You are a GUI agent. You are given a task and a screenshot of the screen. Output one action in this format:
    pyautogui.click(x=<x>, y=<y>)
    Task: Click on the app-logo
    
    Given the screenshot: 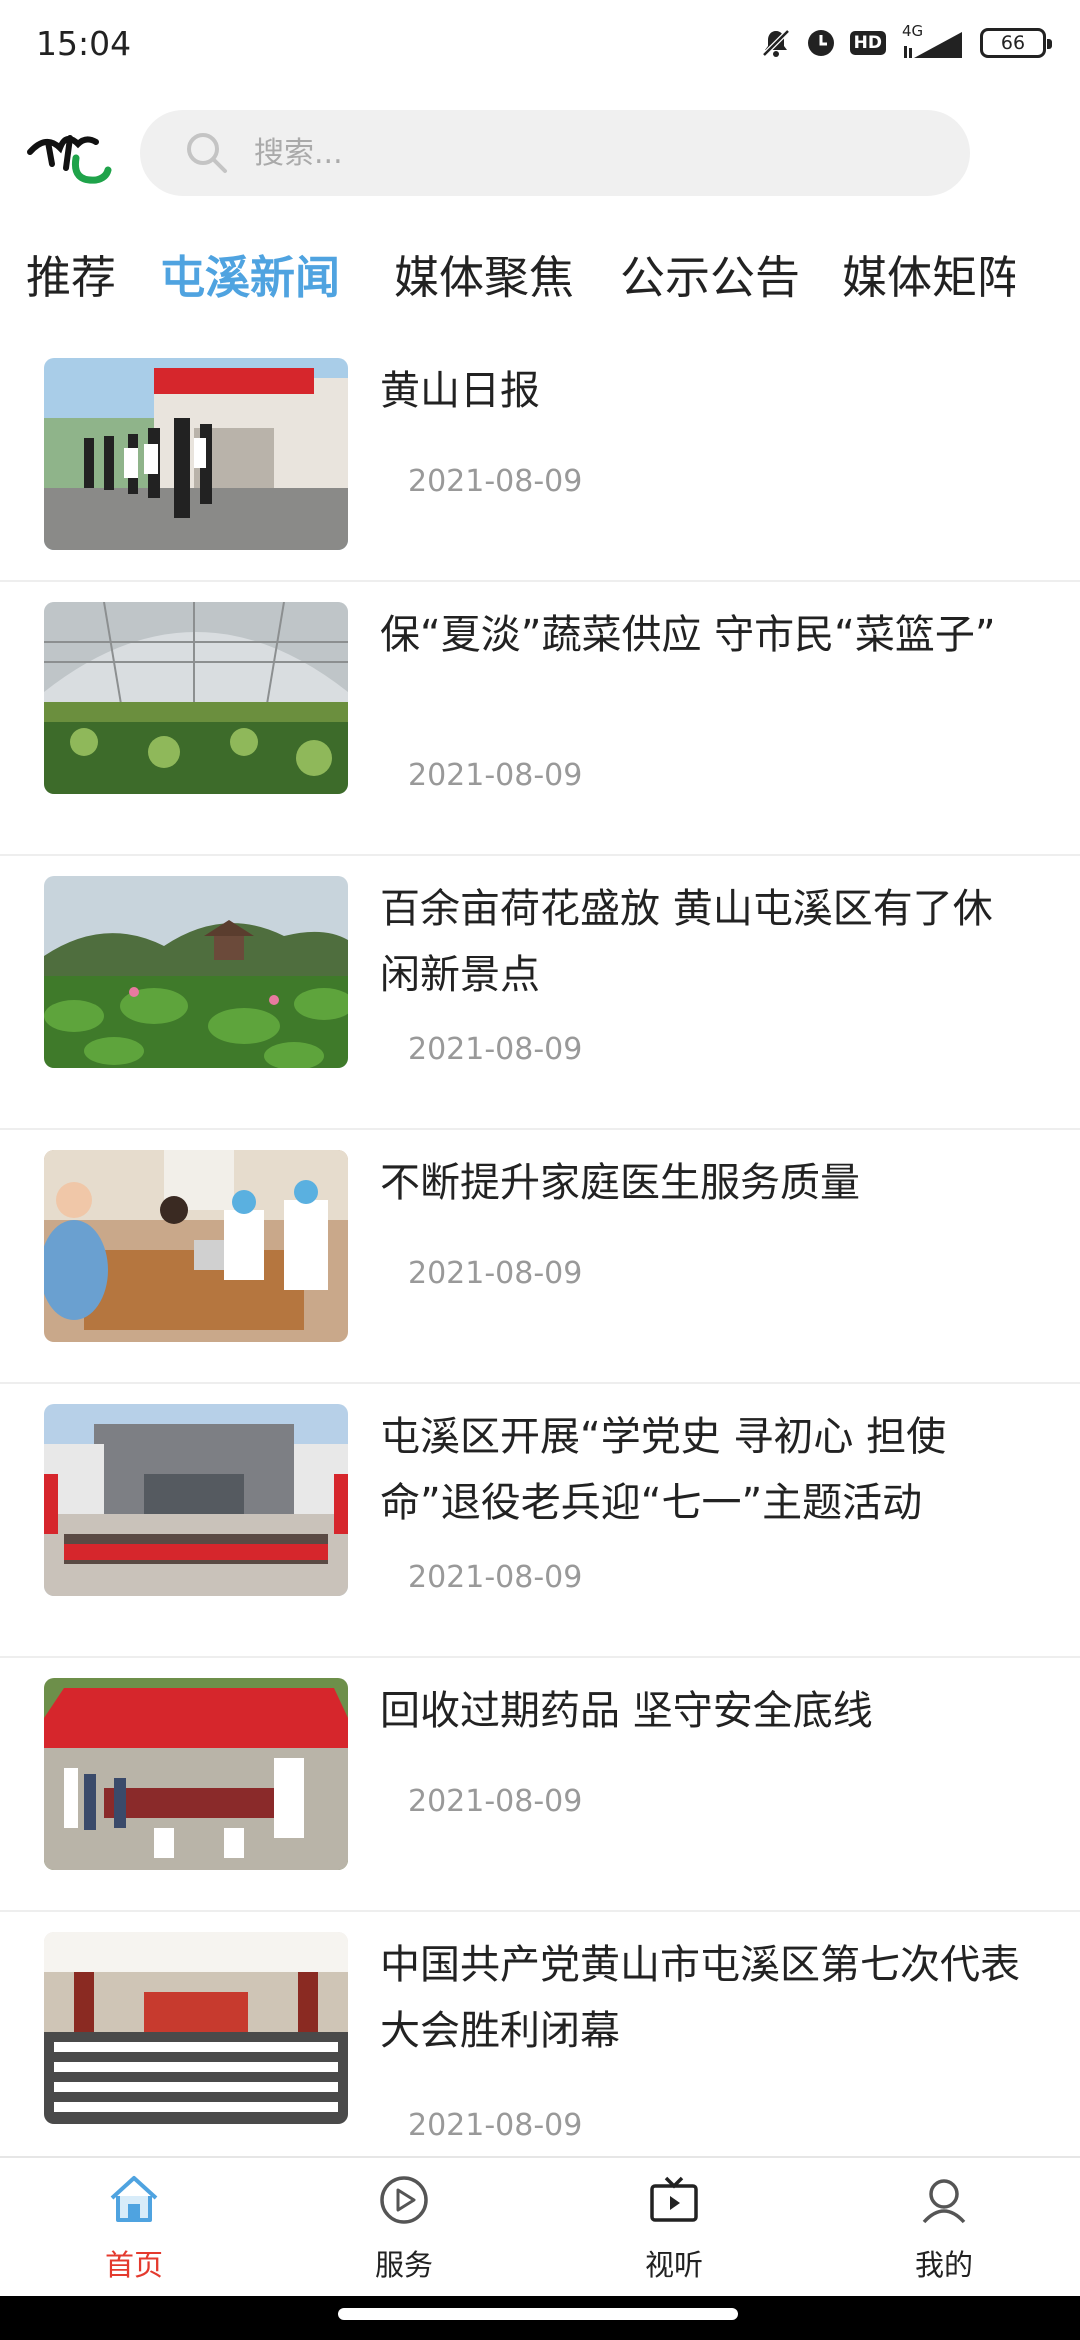 What is the action you would take?
    pyautogui.click(x=69, y=157)
    